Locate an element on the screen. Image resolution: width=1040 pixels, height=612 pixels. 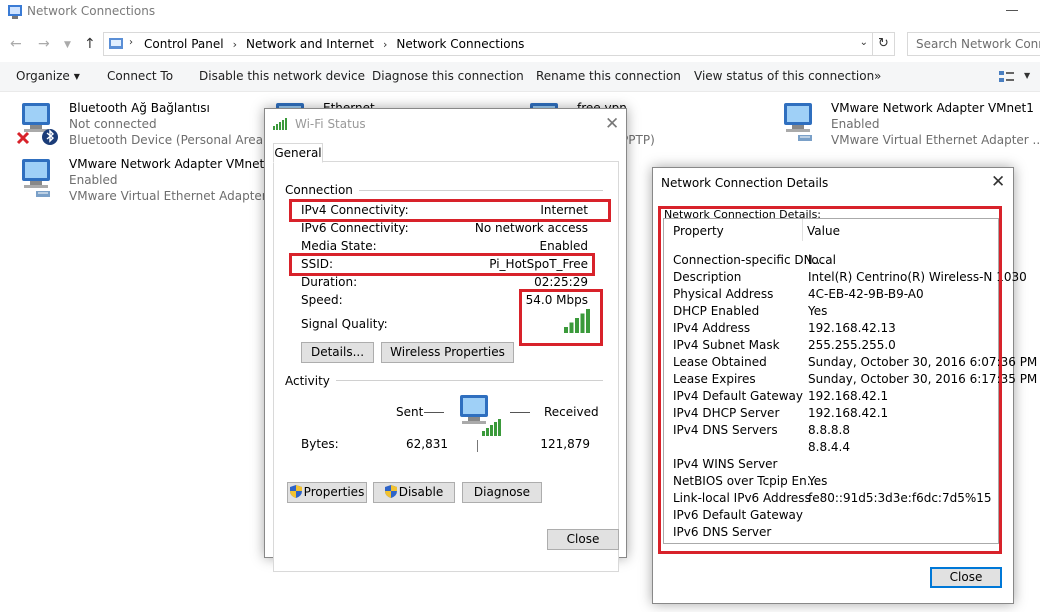
table-row: IPv6 DNS Server is located at coordinates (832, 533).